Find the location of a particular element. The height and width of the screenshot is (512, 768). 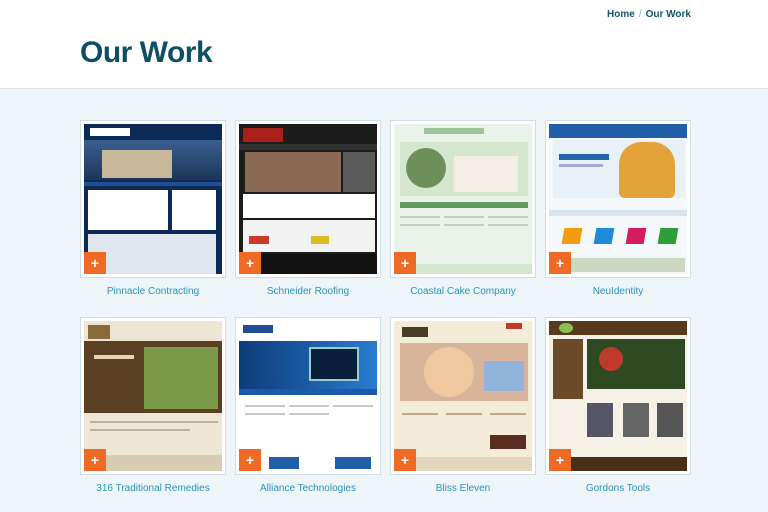

portfolio-caption: Alliance Technologies is located at coordinates (308, 488).